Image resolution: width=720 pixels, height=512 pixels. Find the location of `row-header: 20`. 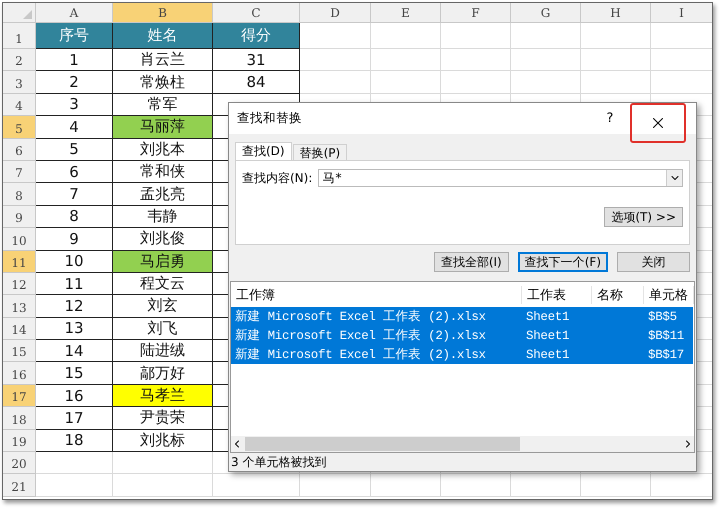

row-header: 20 is located at coordinates (19, 463).